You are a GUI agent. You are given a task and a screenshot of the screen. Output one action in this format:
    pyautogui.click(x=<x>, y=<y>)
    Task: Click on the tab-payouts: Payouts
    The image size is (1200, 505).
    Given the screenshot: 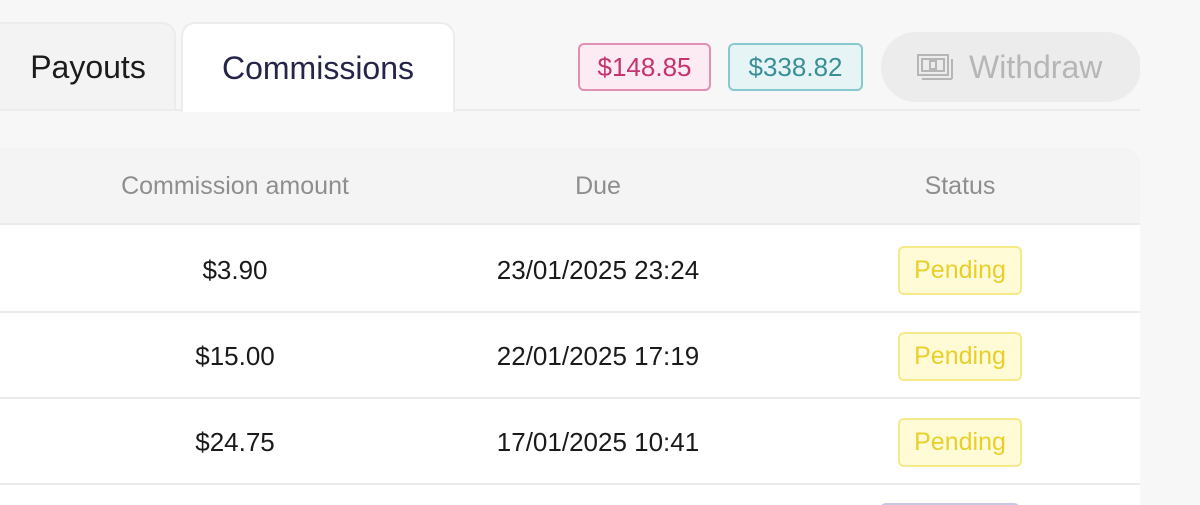 What is the action you would take?
    pyautogui.click(x=88, y=66)
    